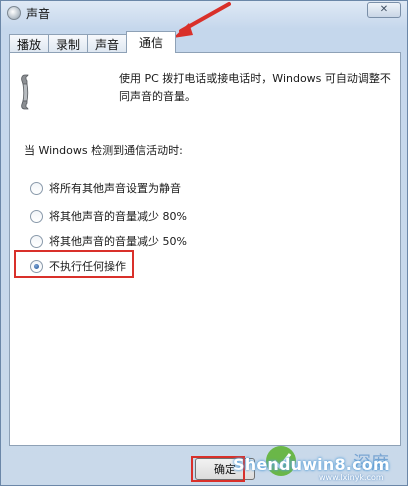  Describe the element at coordinates (118, 241) in the screenshot. I see `option-label: 将其他声音的音量减少 50%` at that location.